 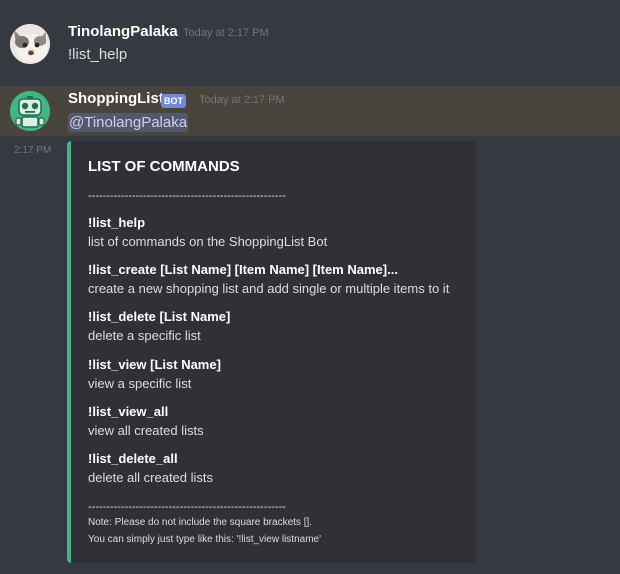 What do you see at coordinates (140, 383) in the screenshot?
I see `command-description: view a specific list` at bounding box center [140, 383].